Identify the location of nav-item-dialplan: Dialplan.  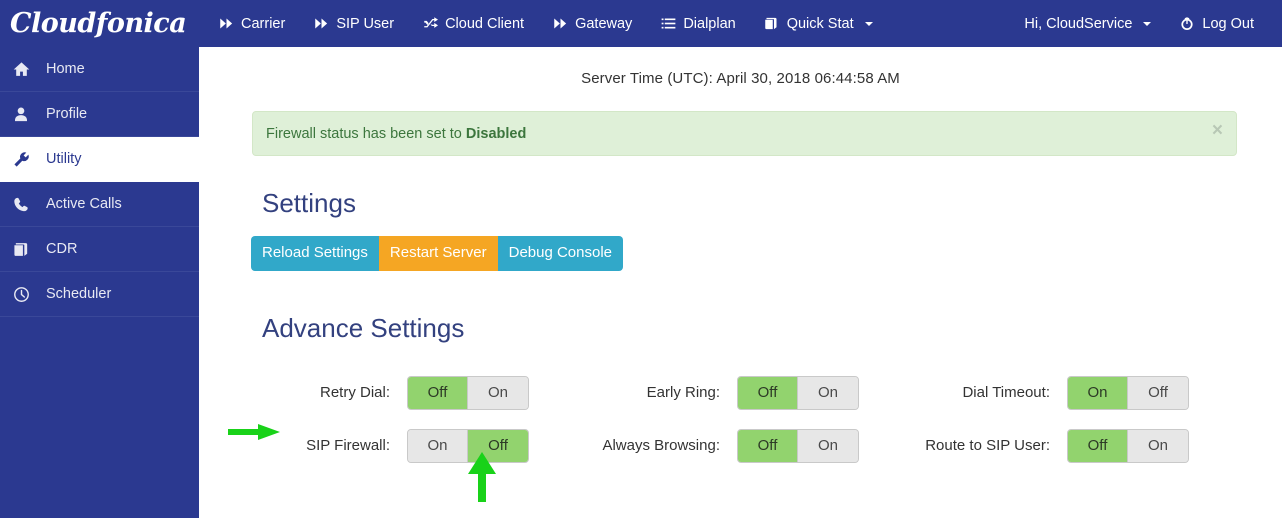
(697, 23).